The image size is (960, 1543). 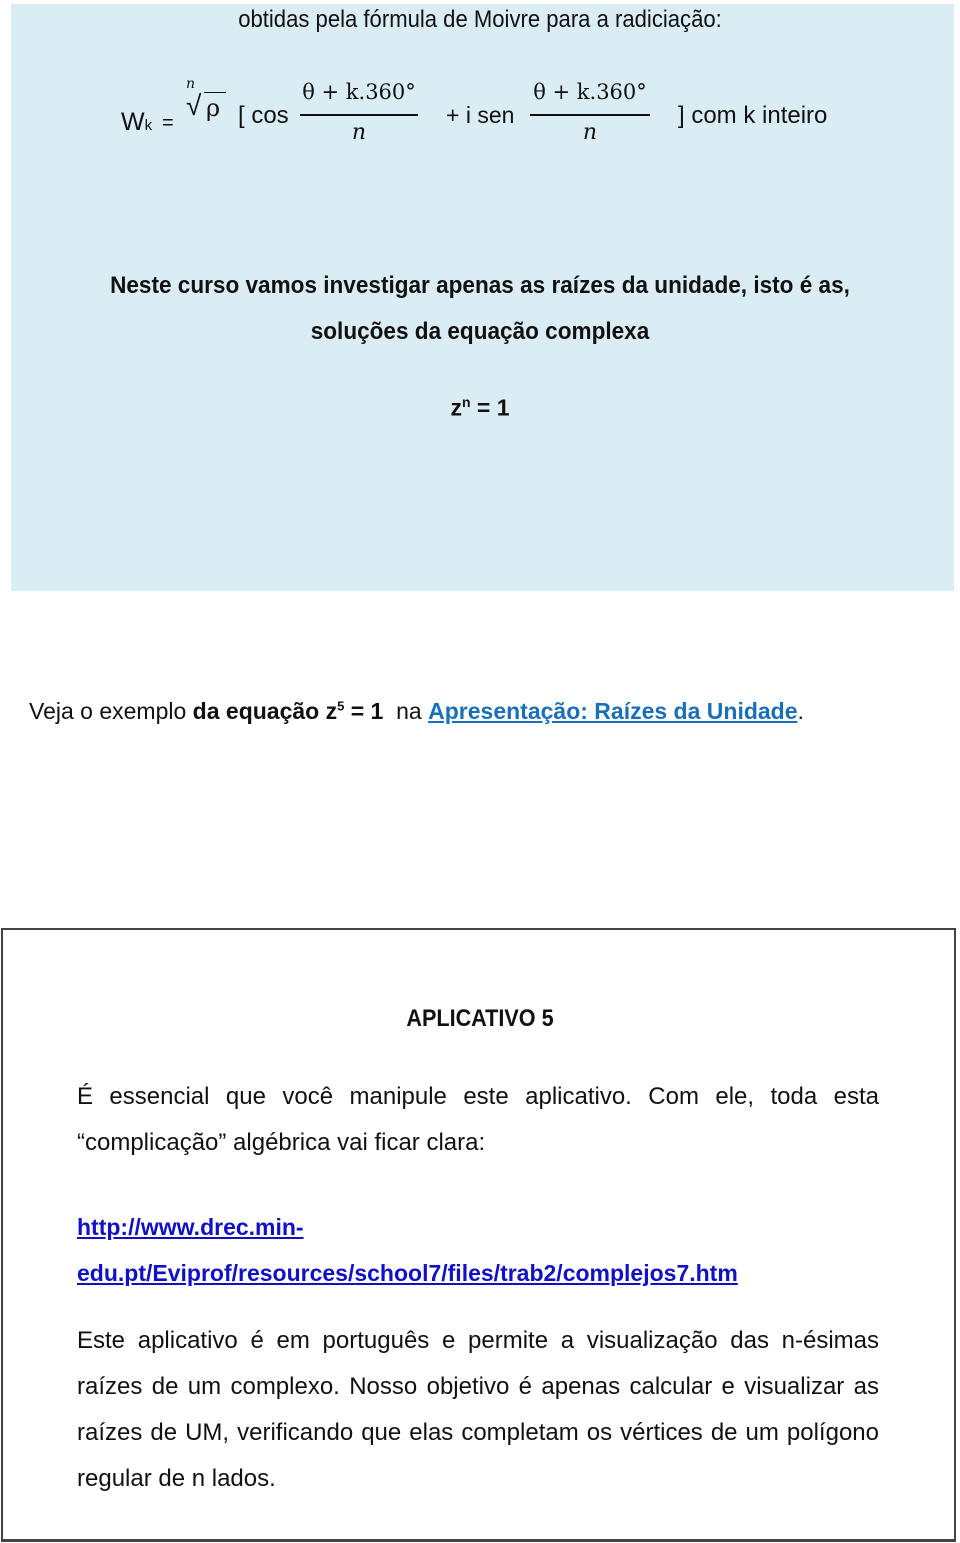 I want to click on denominator-1: n, so click(x=359, y=132).